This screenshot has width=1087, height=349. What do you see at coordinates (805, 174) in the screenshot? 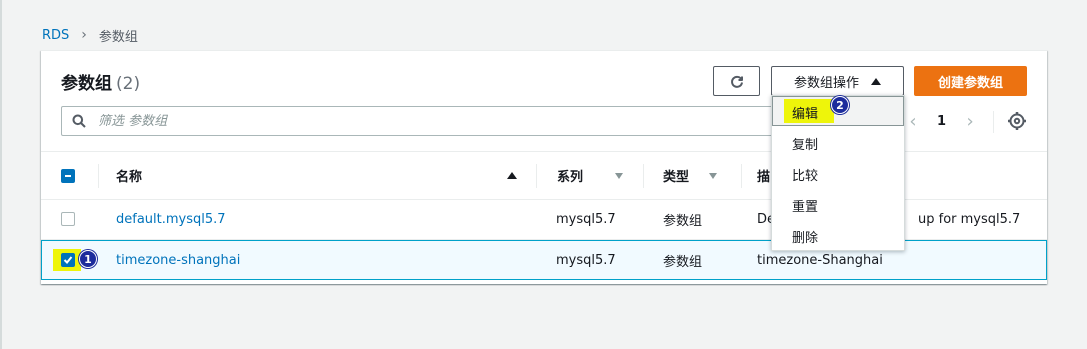
I see `menu-item-compare: 比较` at bounding box center [805, 174].